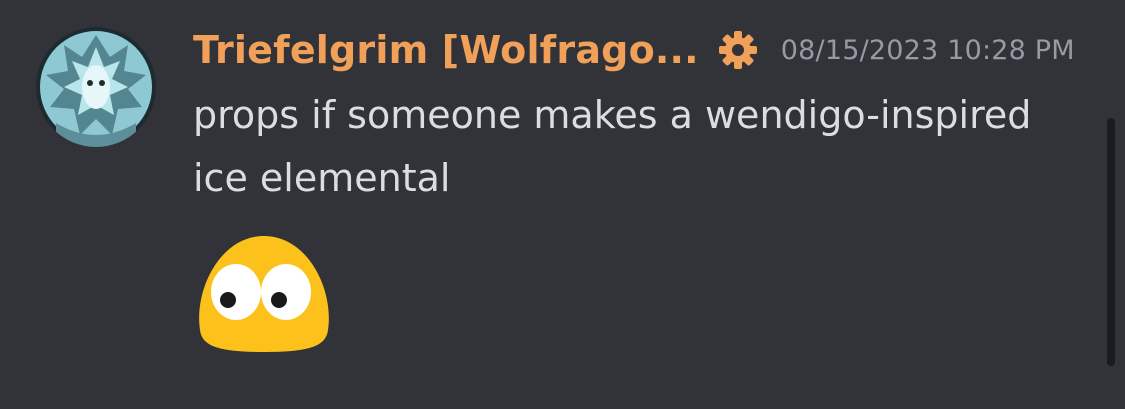 The image size is (1125, 409). Describe the element at coordinates (1111, 242) in the screenshot. I see `scrollbar` at that location.